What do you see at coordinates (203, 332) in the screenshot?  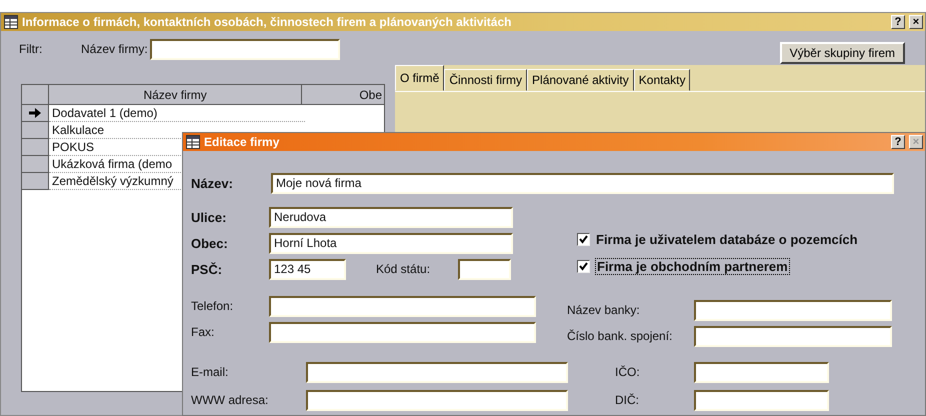 I see `field-label: Fax:` at bounding box center [203, 332].